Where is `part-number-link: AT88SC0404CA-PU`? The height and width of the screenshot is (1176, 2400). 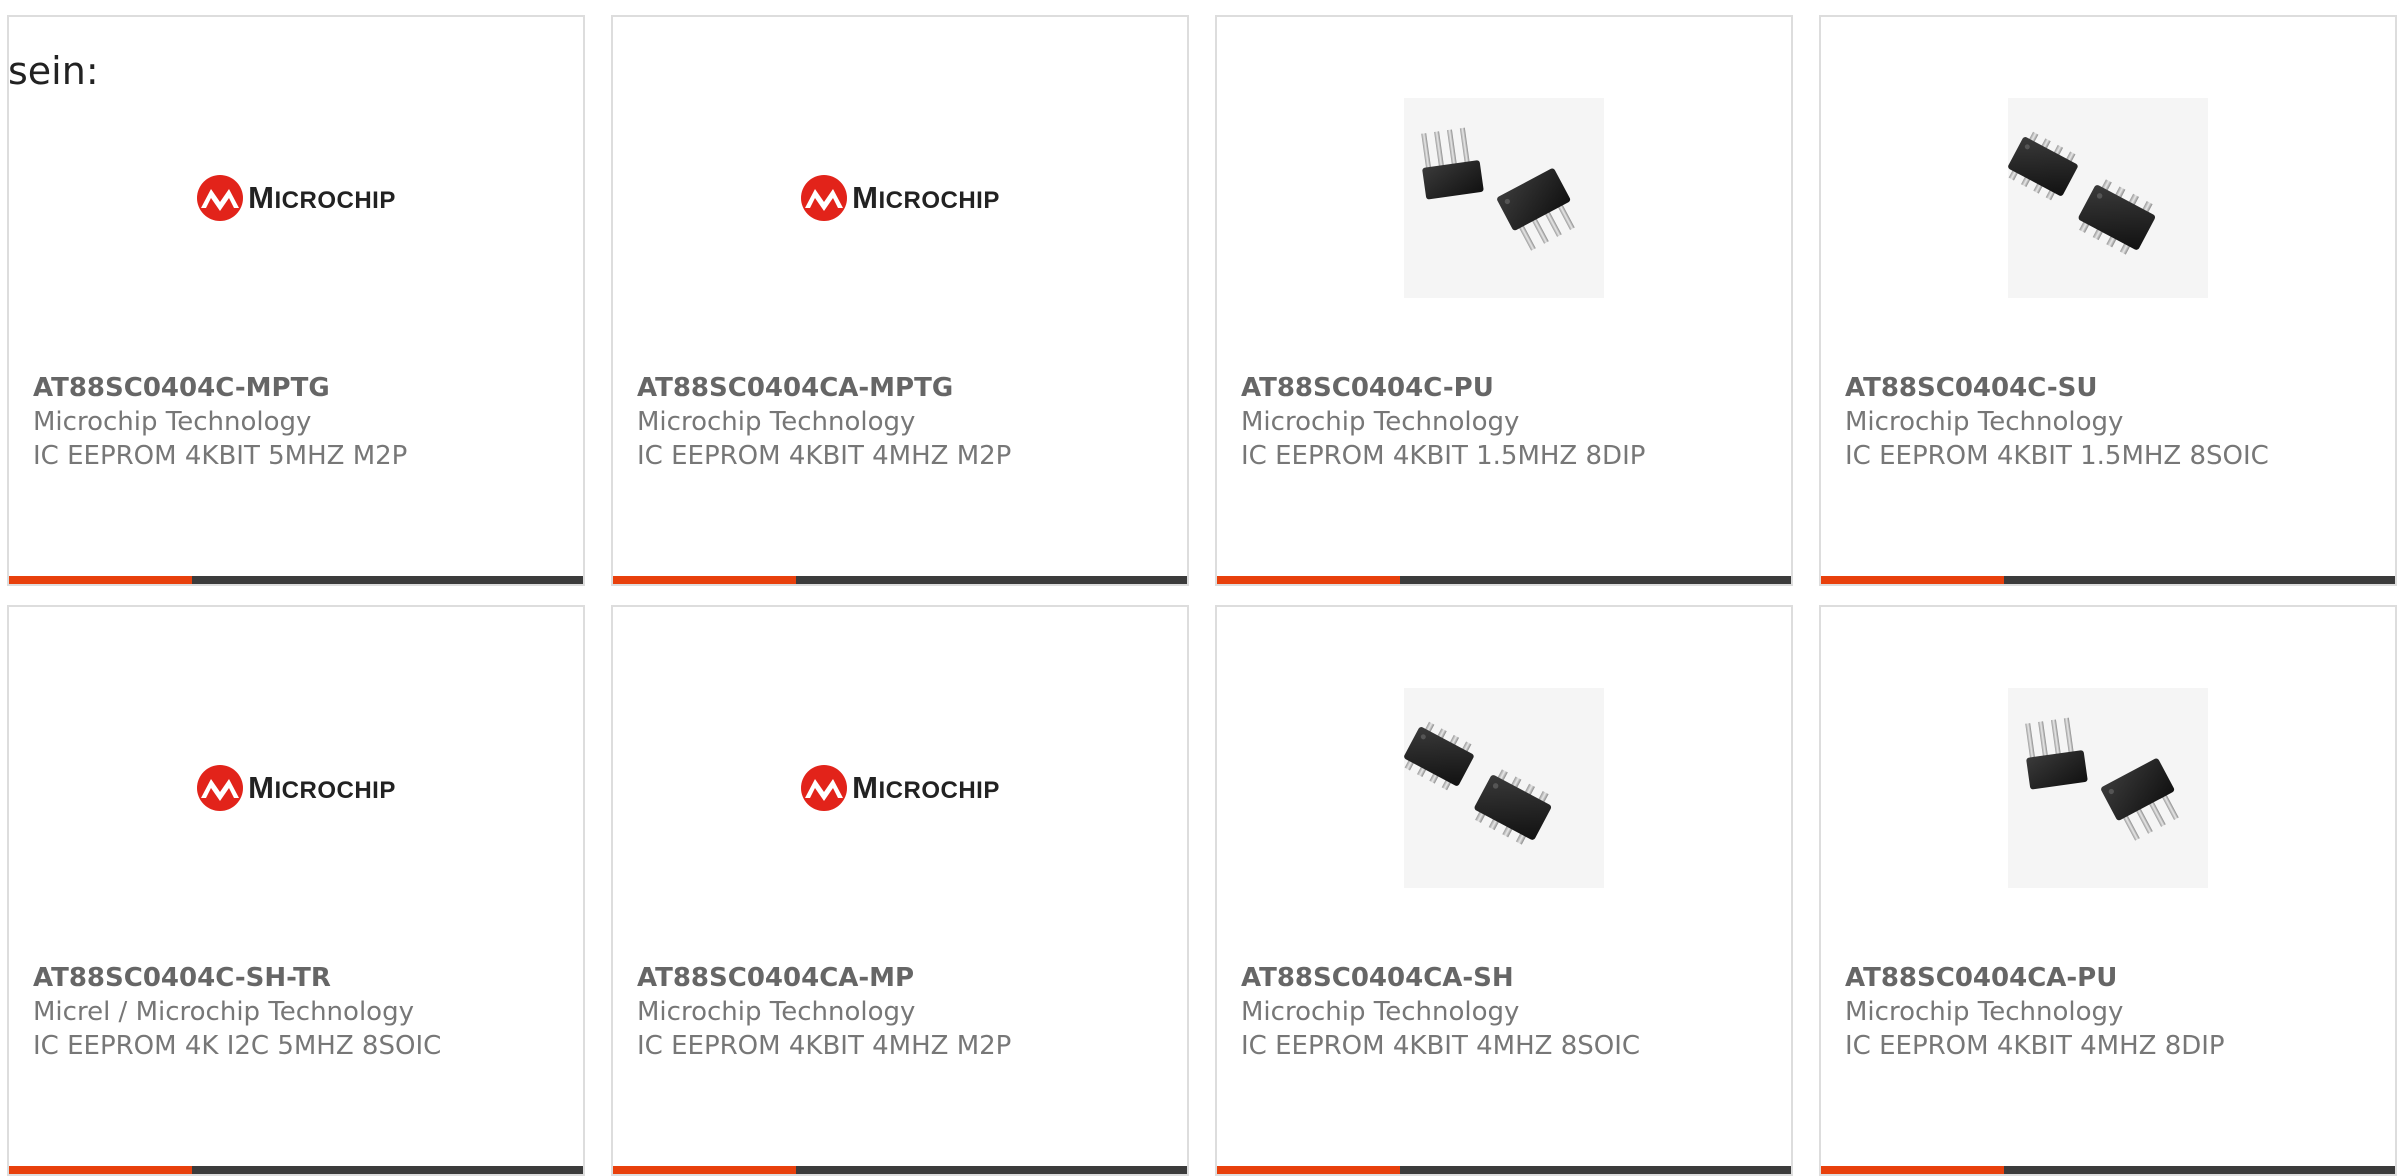 part-number-link: AT88SC0404CA-PU is located at coordinates (2115, 978).